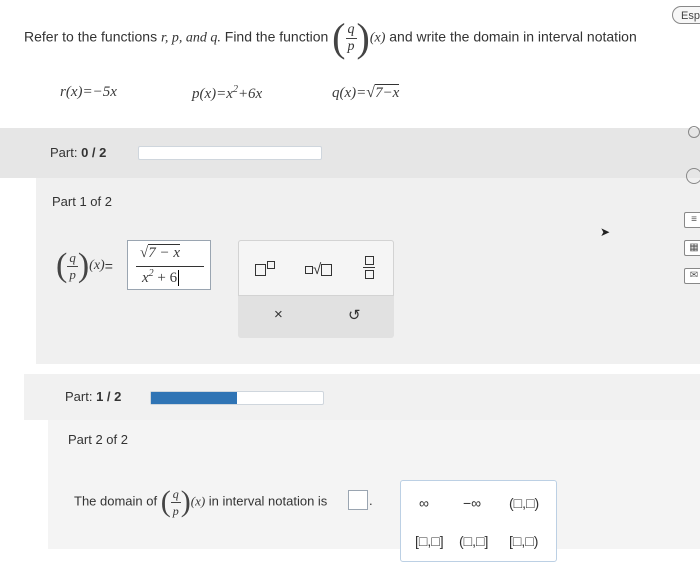 This screenshot has width=700, height=562. Describe the element at coordinates (350, 153) in the screenshot. I see `part-1-progress-bar: Part: 0 / 2` at that location.